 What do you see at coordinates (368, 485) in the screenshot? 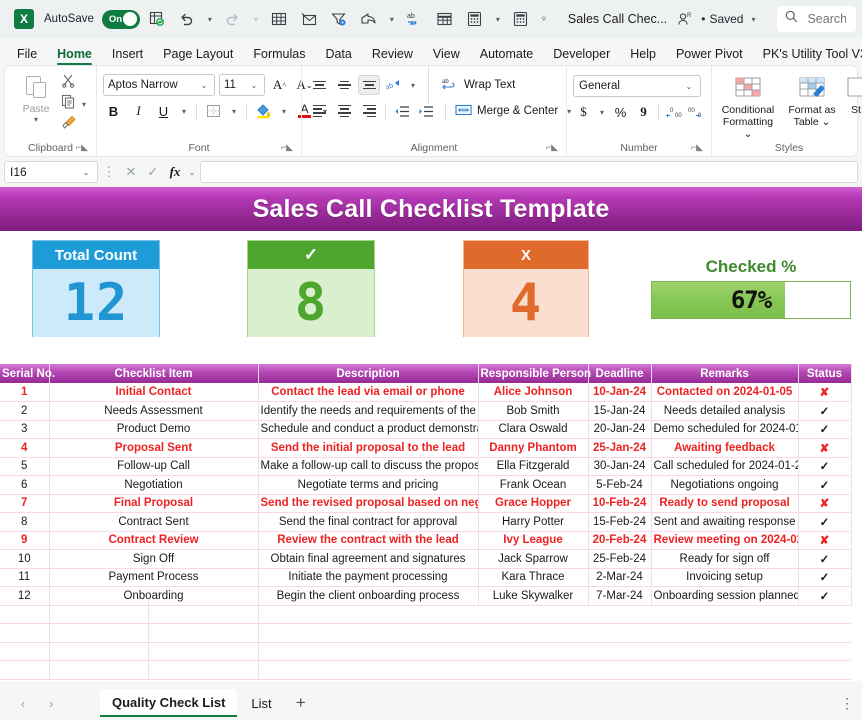
I see `cell-desc: Negotiate terms and pricing` at bounding box center [368, 485].